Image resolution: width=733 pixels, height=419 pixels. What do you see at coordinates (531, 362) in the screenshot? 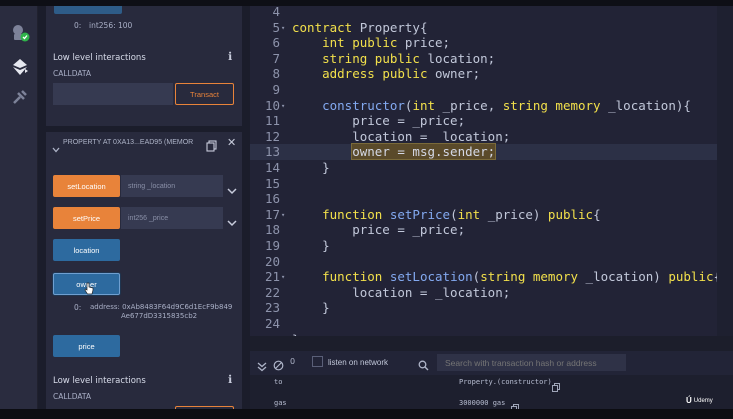
I see `transaction-search-input` at bounding box center [531, 362].